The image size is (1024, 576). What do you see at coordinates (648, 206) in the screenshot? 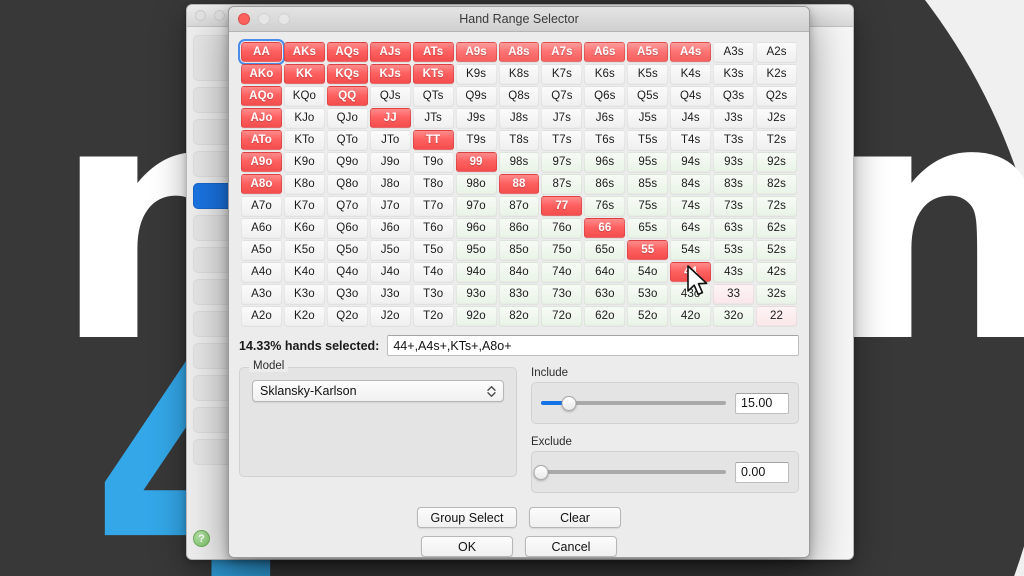
I see `hand-cell-75s: 75s` at bounding box center [648, 206].